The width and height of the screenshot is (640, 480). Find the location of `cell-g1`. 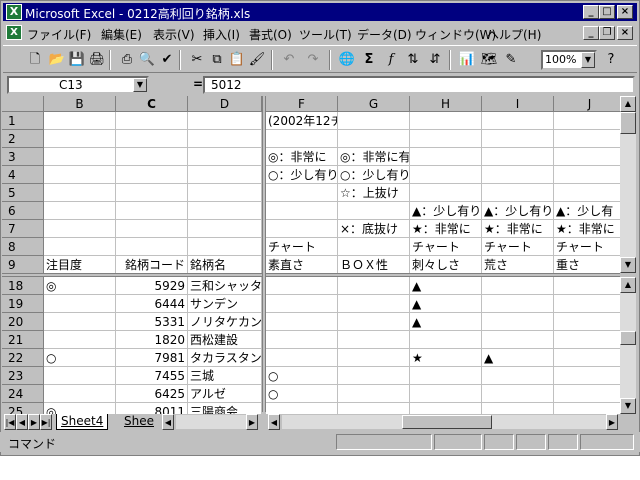

cell-g1 is located at coordinates (374, 121).